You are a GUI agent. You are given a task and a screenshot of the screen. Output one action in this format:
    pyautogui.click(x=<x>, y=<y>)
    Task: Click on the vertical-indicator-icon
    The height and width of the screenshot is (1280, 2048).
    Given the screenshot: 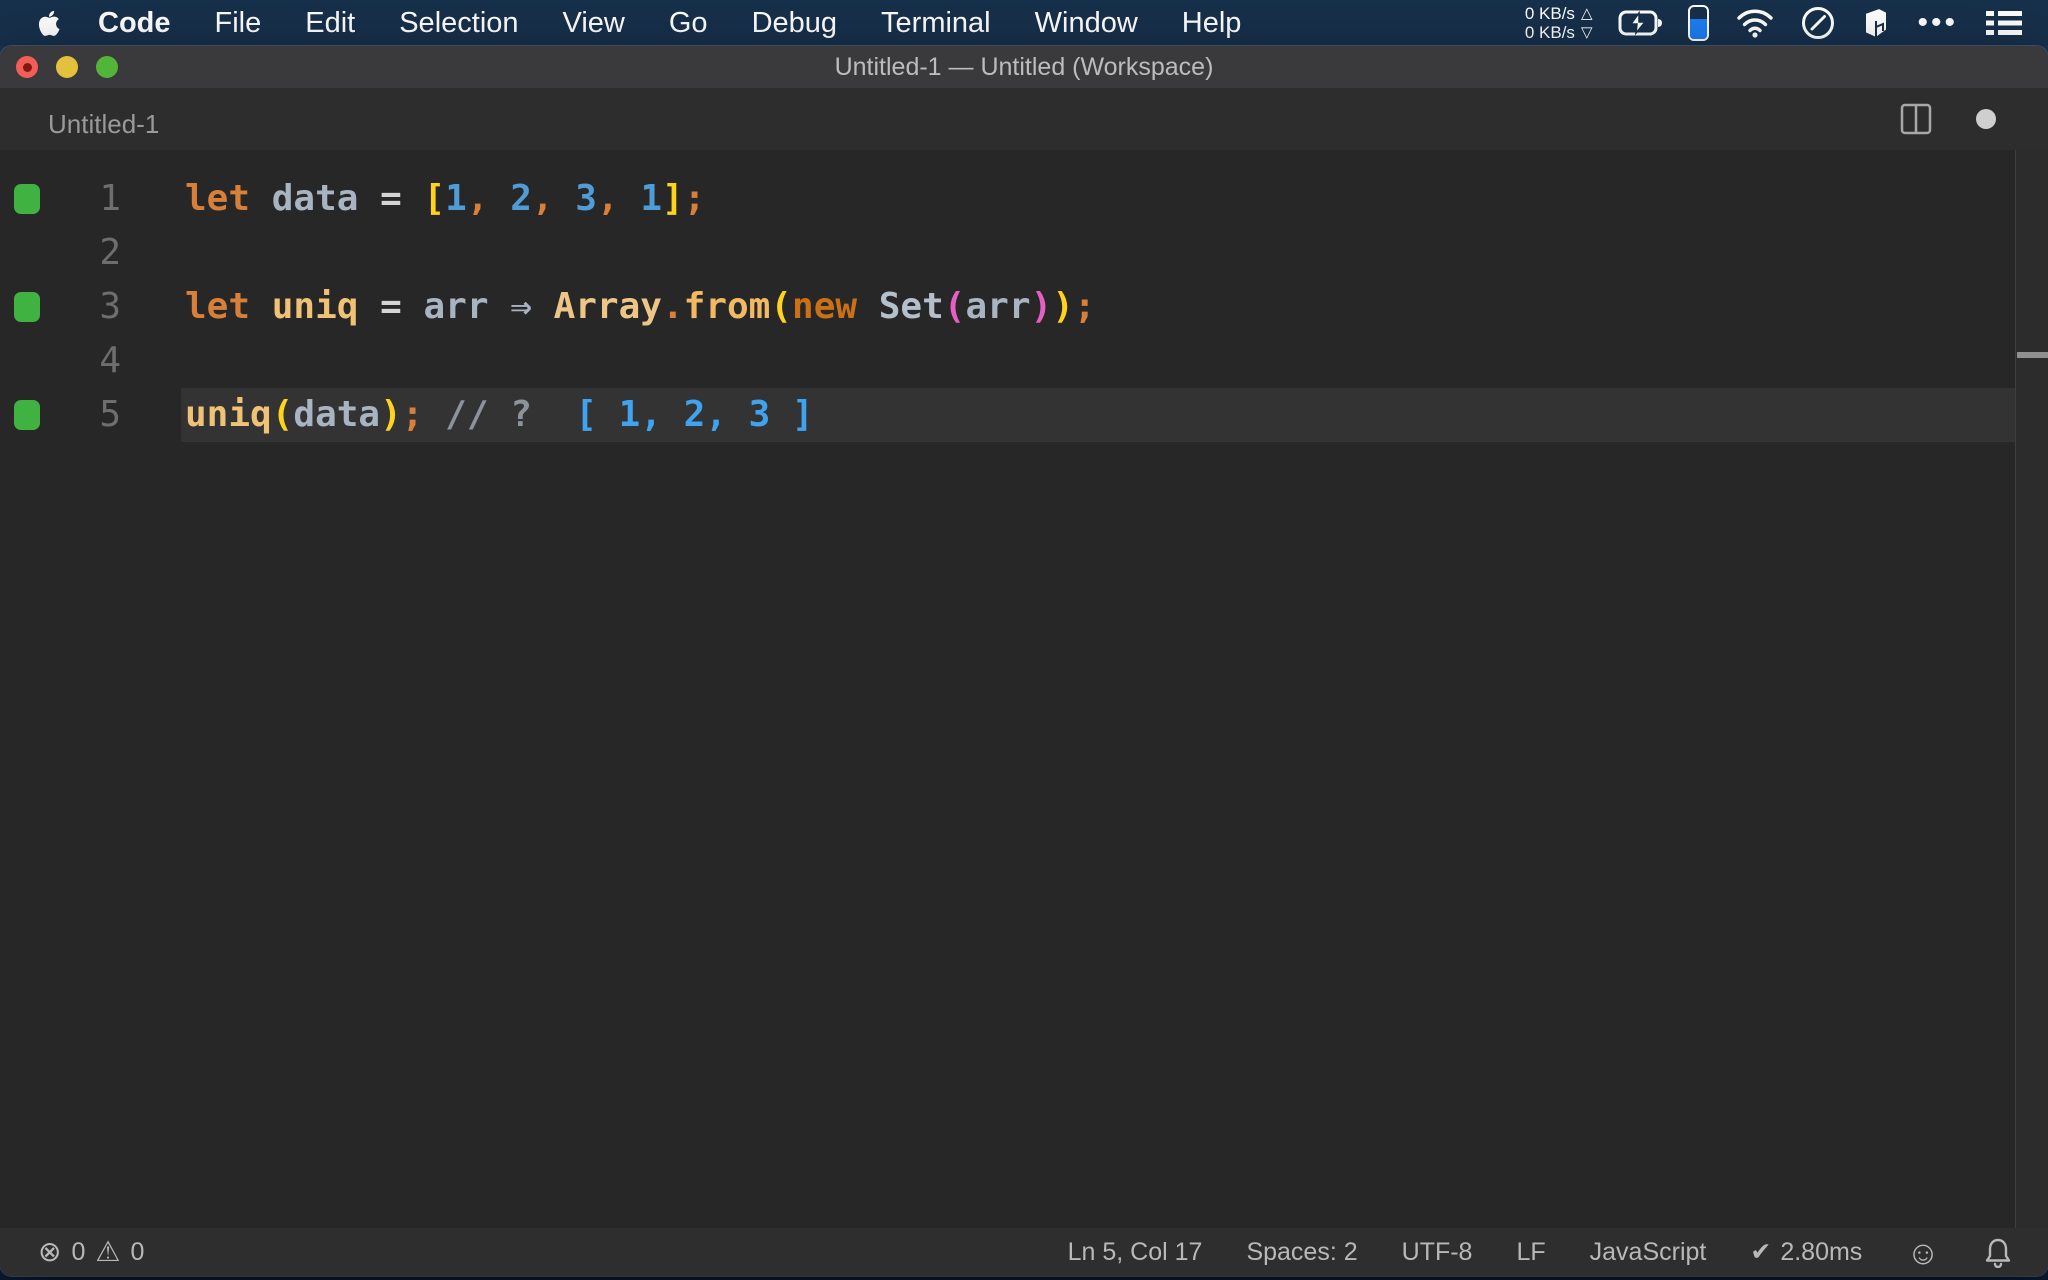 What is the action you would take?
    pyautogui.click(x=1699, y=23)
    